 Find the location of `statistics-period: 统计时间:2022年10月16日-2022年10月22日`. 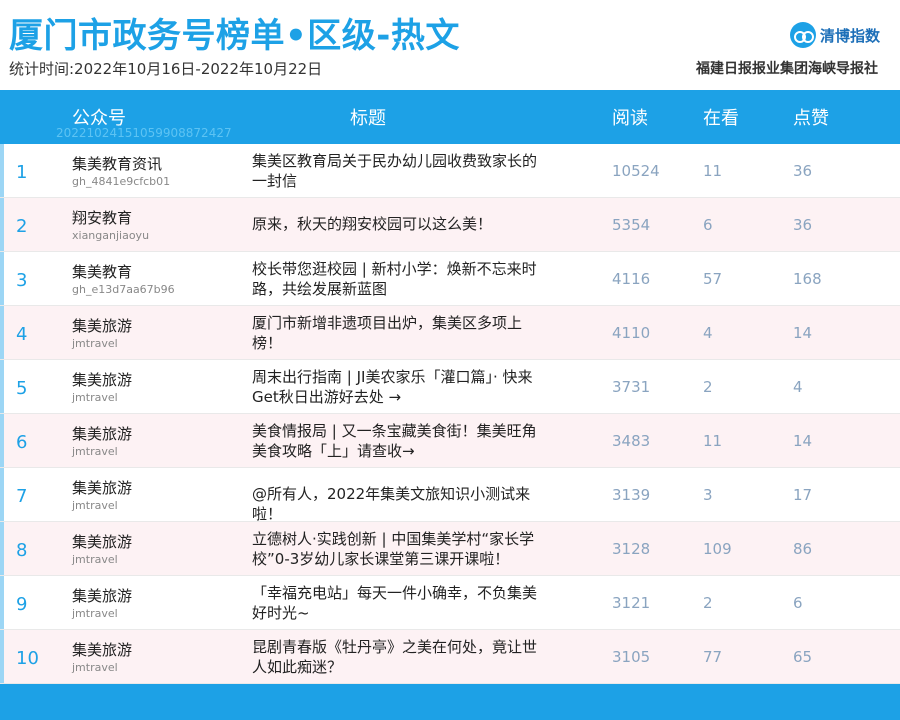

statistics-period: 统计时间:2022年10月16日-2022年10月22日 is located at coordinates (166, 69).